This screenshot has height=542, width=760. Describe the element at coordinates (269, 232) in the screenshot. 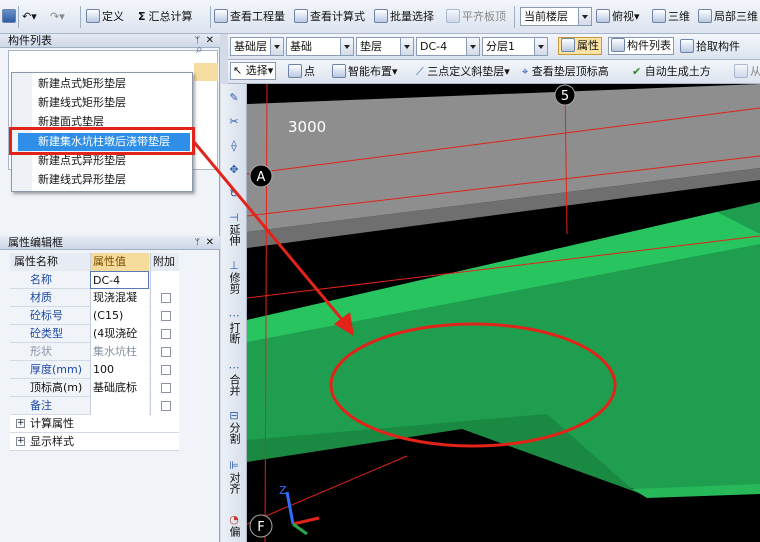

I see `annotation-arrow` at that location.